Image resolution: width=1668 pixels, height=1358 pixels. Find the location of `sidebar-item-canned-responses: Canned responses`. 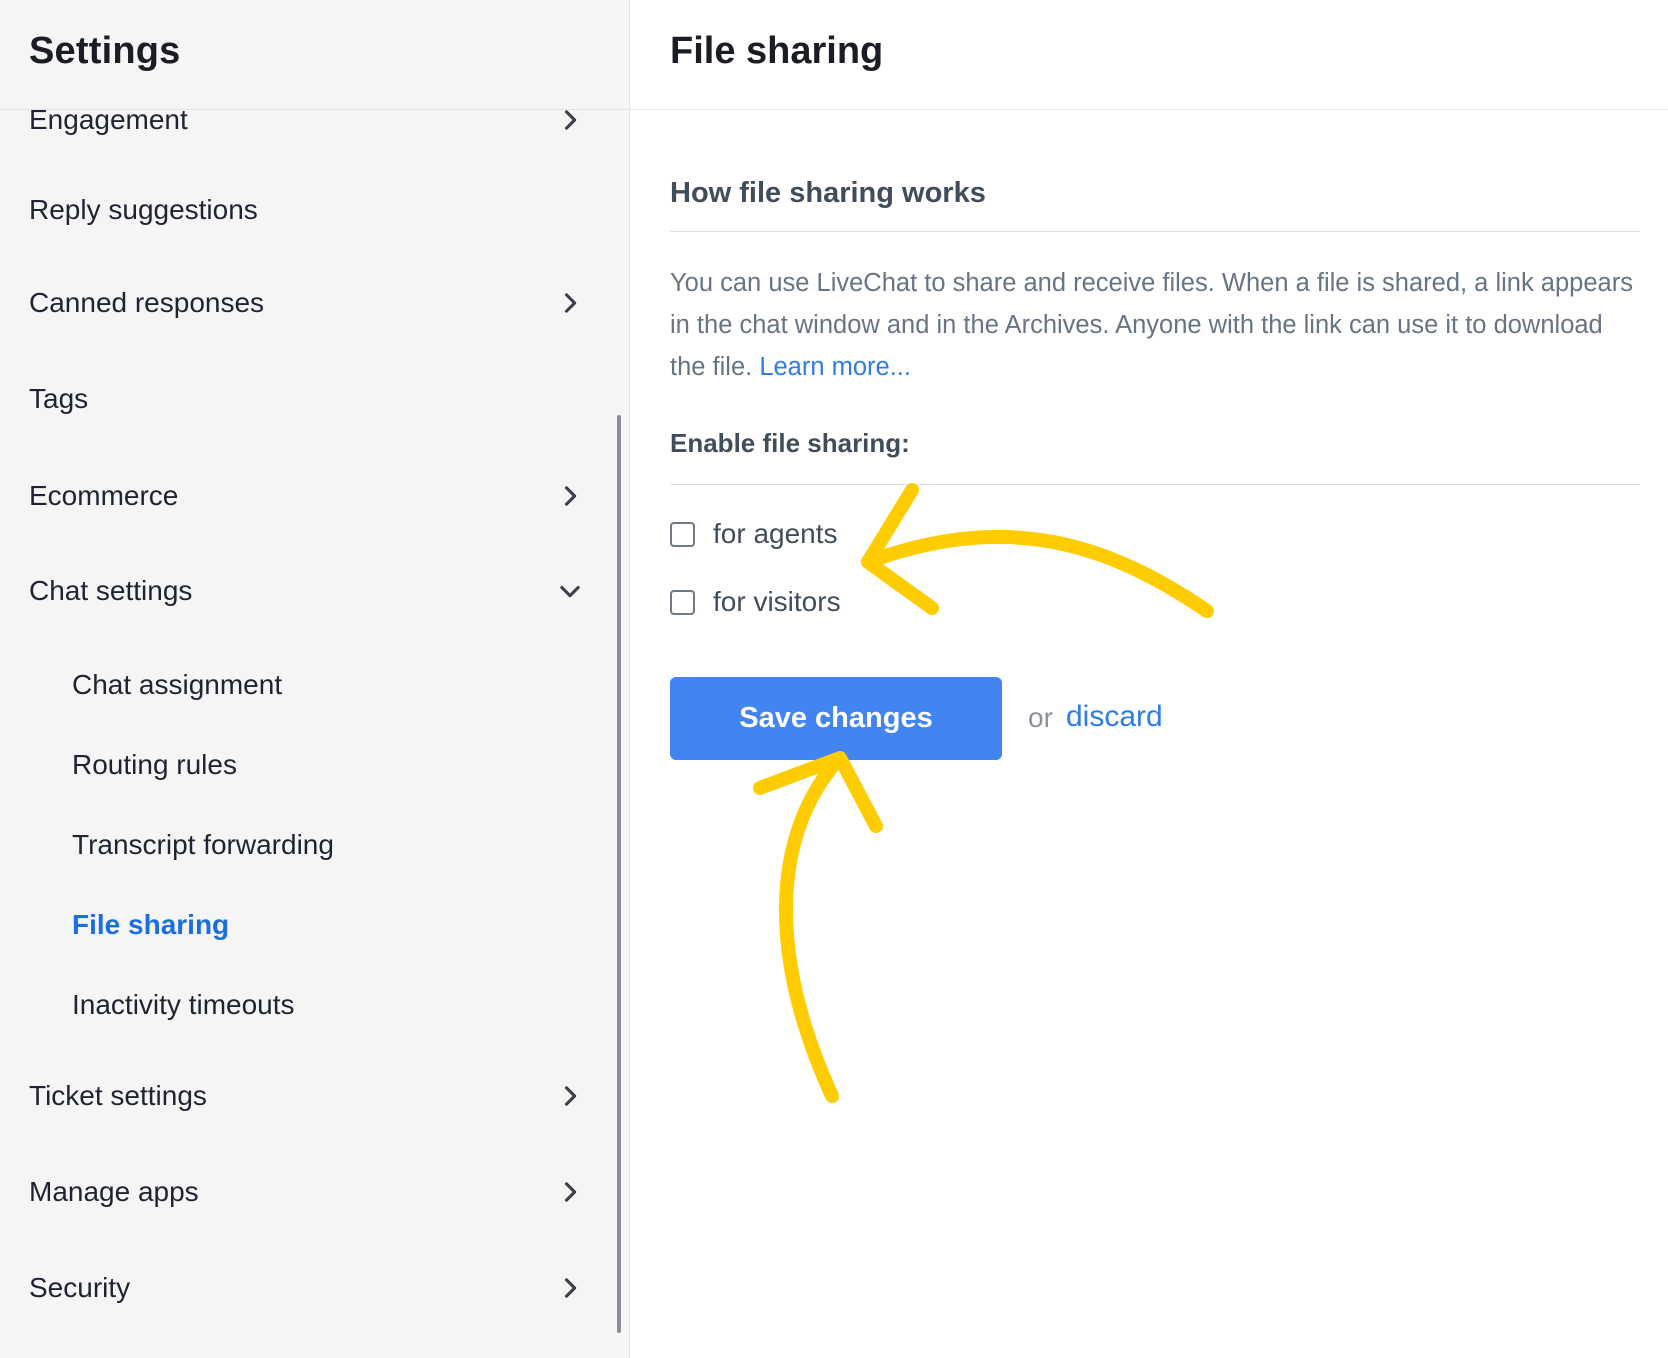

sidebar-item-canned-responses: Canned responses is located at coordinates (300, 303).